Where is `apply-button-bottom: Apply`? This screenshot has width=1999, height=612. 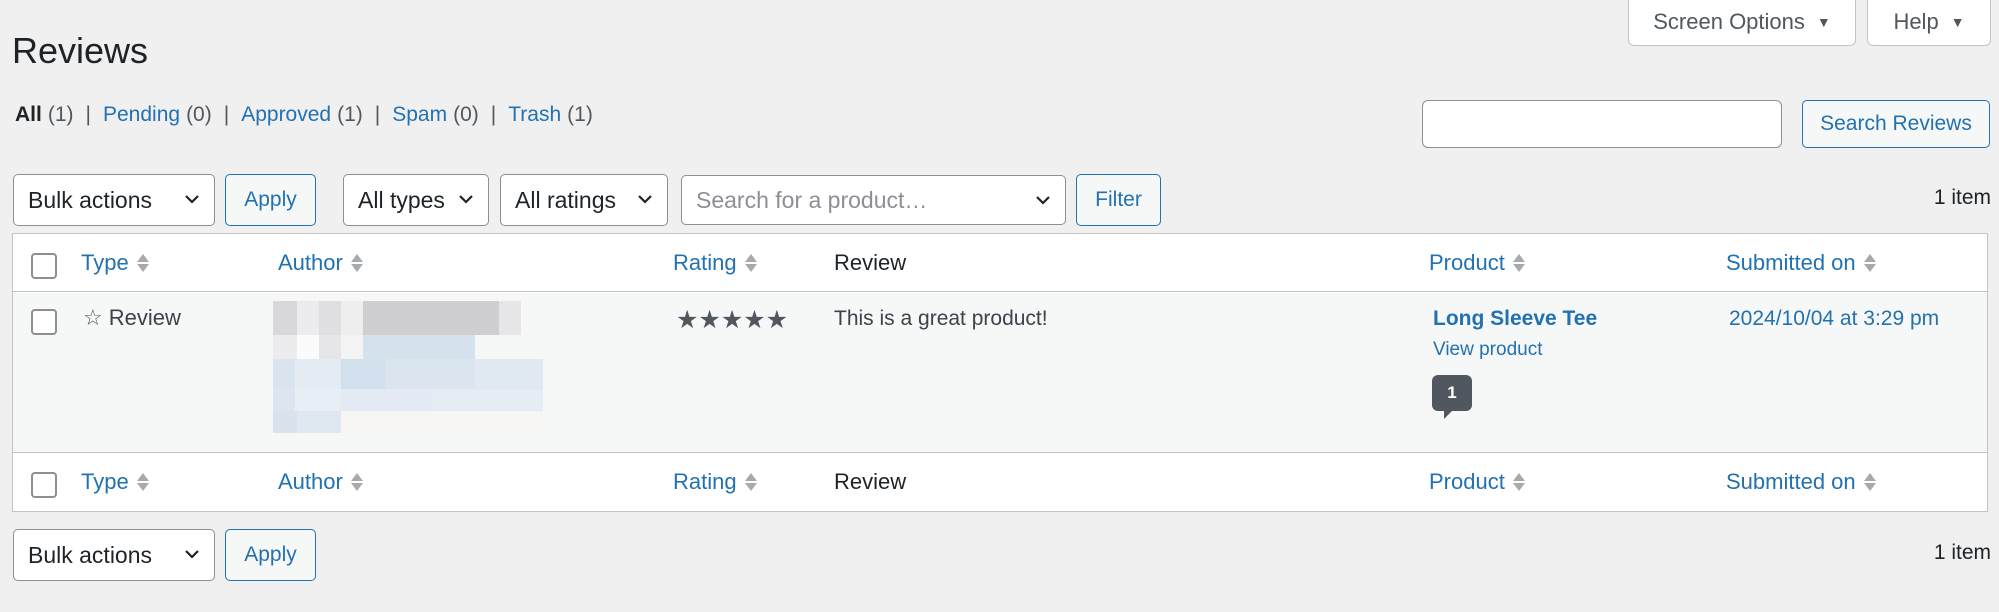 apply-button-bottom: Apply is located at coordinates (270, 555).